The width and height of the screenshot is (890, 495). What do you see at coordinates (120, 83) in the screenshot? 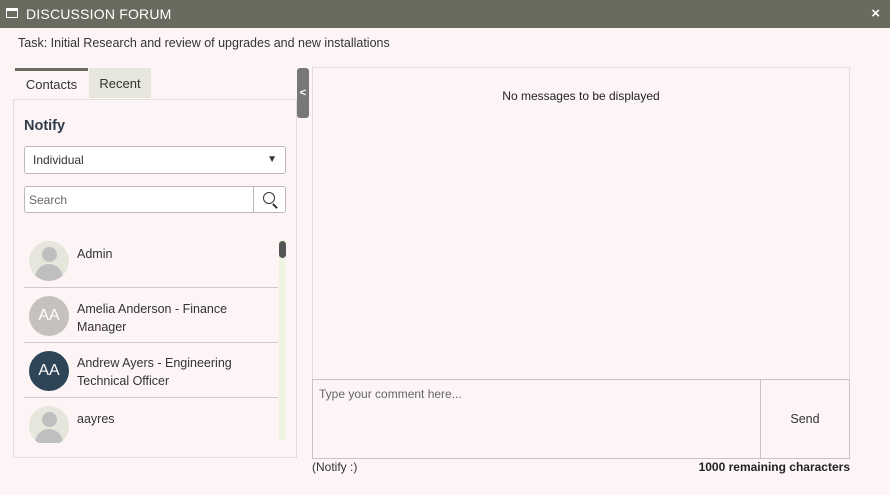
I see `tab-recent: Recent` at bounding box center [120, 83].